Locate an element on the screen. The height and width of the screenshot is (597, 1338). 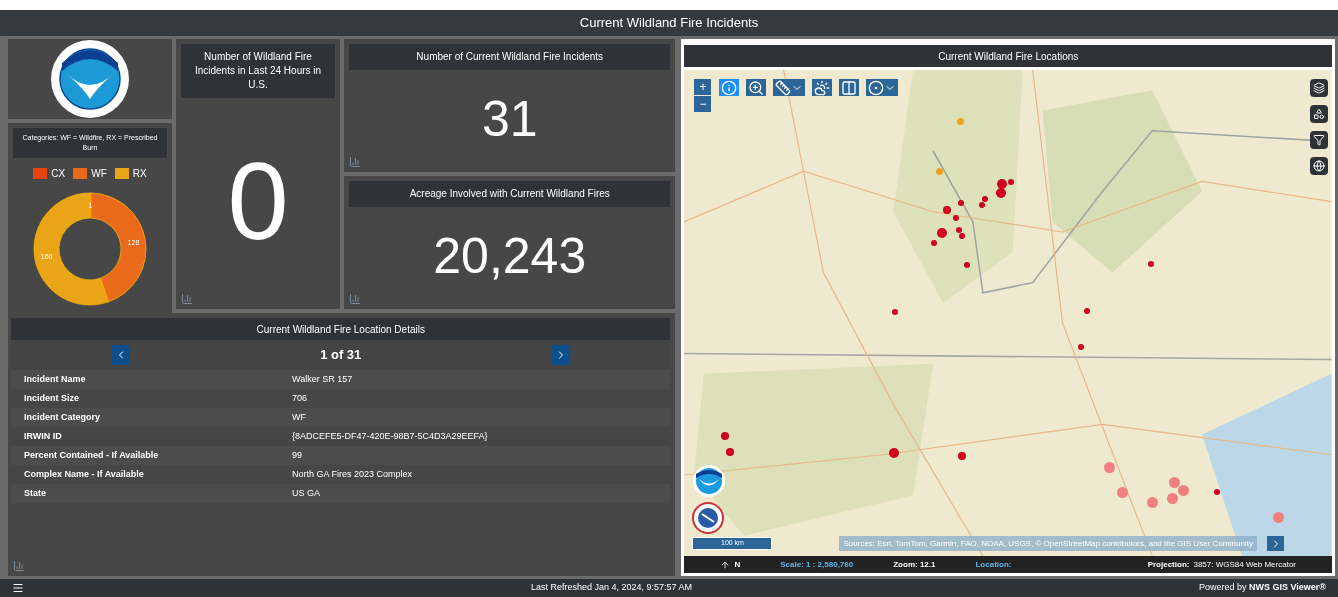
indicator-value: 31 is located at coordinates (509, 118).